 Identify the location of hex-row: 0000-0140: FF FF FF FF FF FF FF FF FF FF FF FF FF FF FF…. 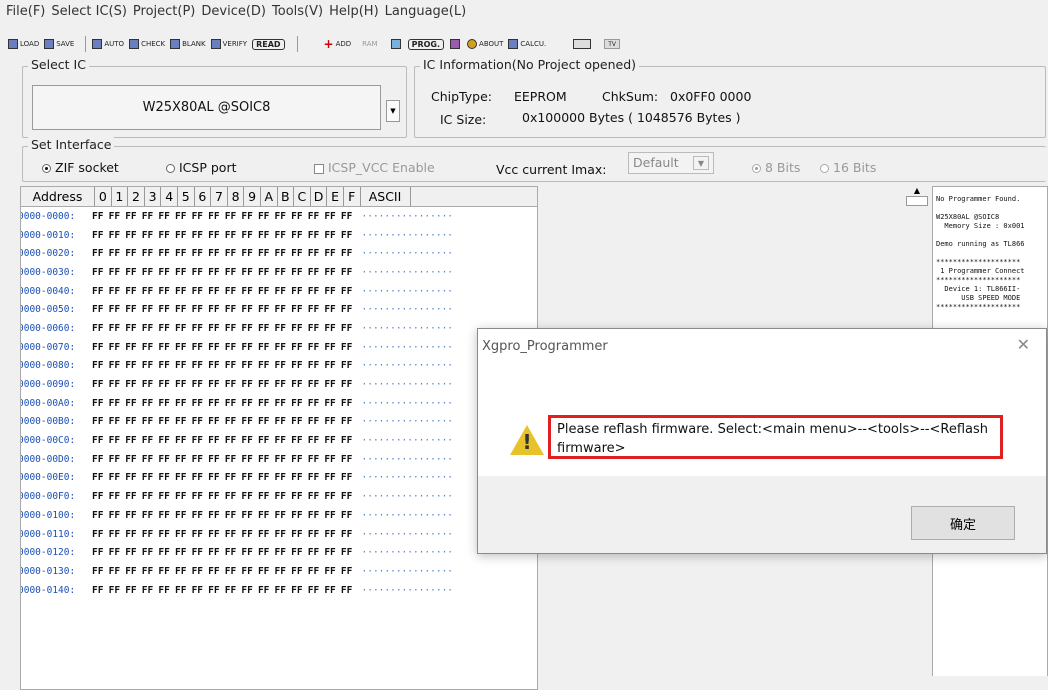
(279, 590).